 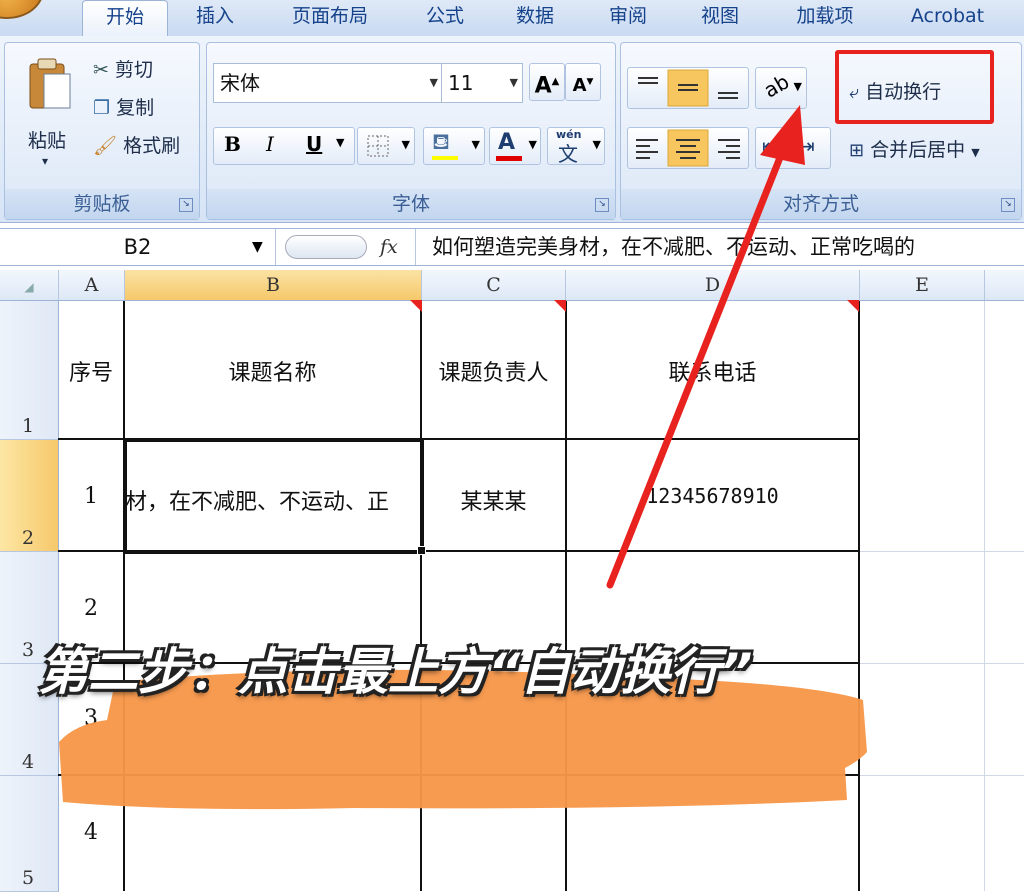 What do you see at coordinates (705, 347) in the screenshot?
I see `red-arrow` at bounding box center [705, 347].